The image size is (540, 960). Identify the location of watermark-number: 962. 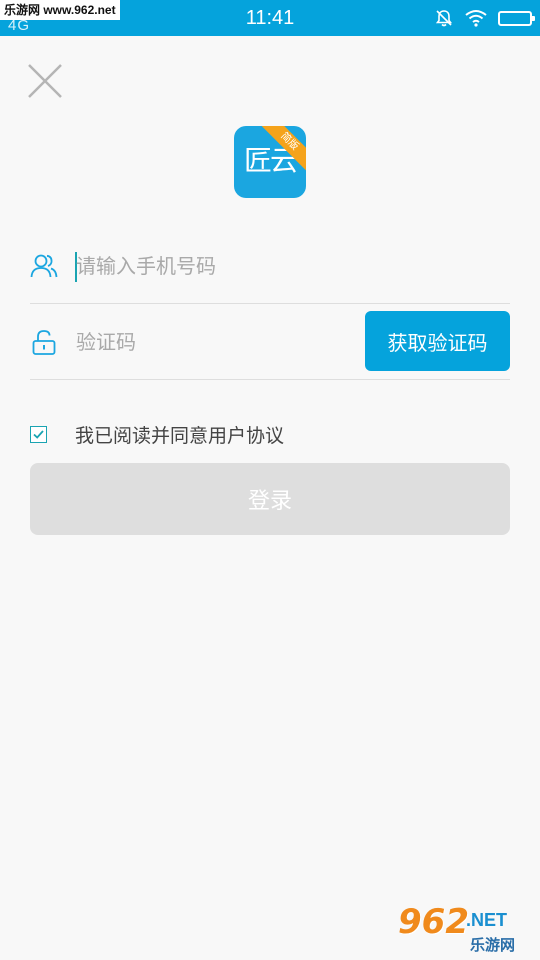
(433, 922).